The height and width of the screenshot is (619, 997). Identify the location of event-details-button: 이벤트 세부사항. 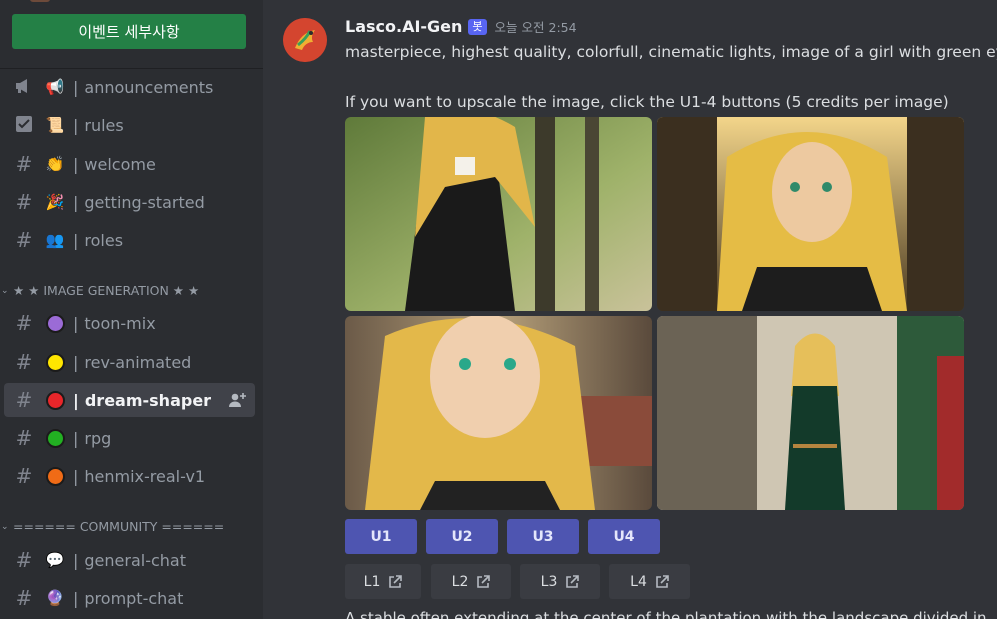
(129, 31).